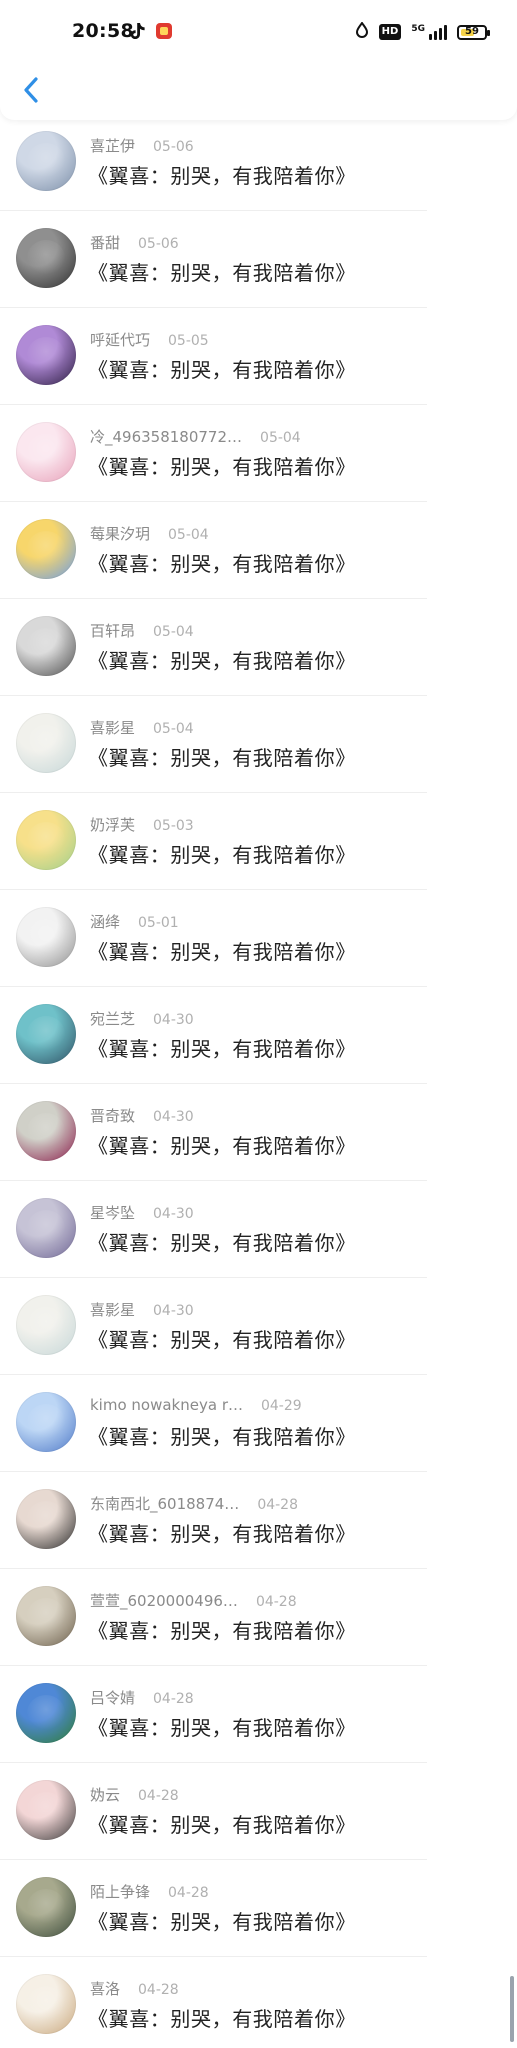 The height and width of the screenshot is (2048, 517). What do you see at coordinates (112, 1212) in the screenshot?
I see `username: 星岑坠` at bounding box center [112, 1212].